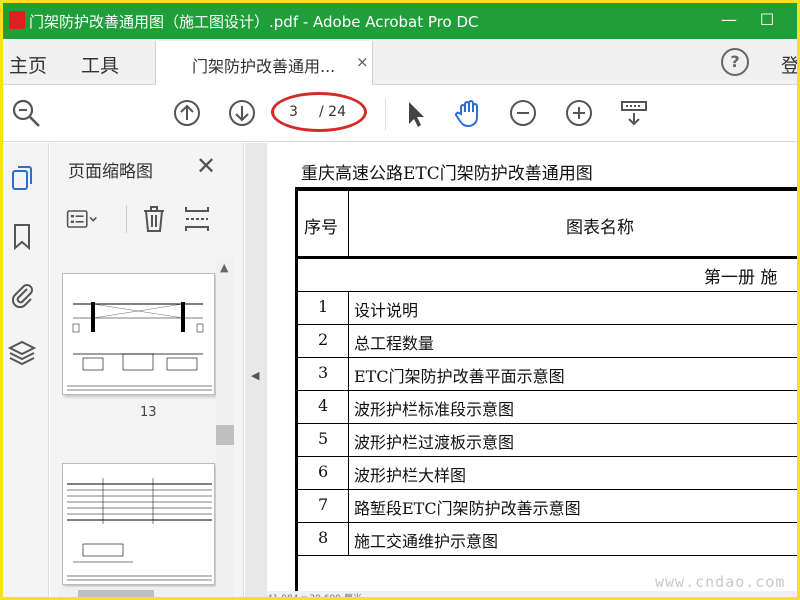  What do you see at coordinates (385, 114) in the screenshot?
I see `toolbar-divider` at bounding box center [385, 114].